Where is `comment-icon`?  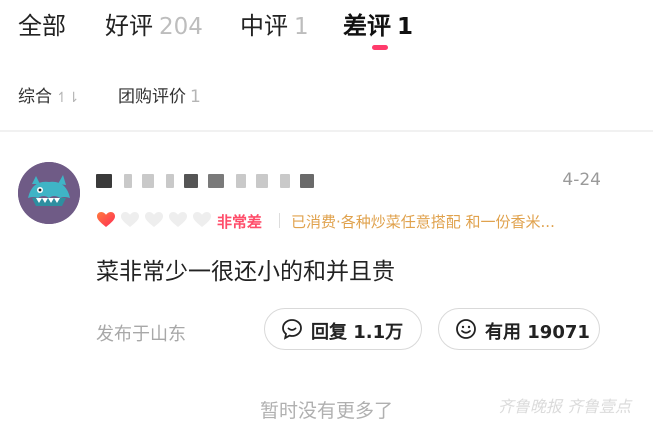
comment-icon is located at coordinates (292, 329).